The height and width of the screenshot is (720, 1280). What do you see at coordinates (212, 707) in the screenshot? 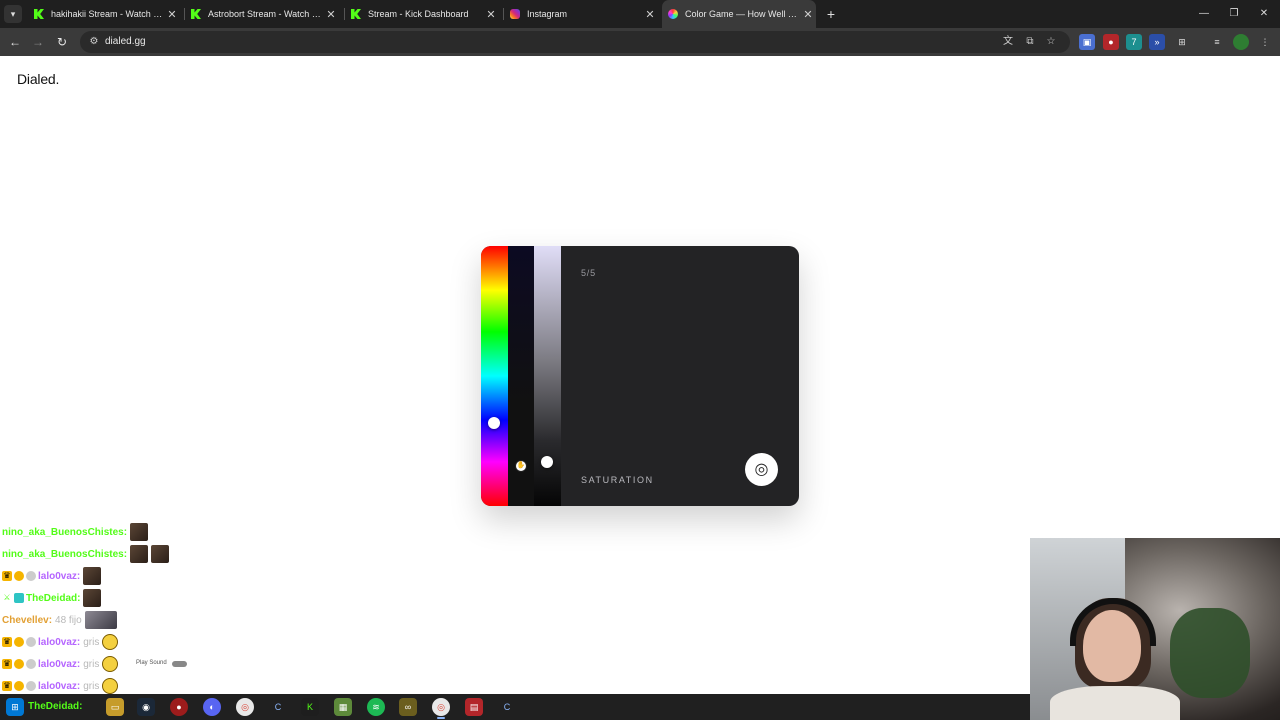
I see `discord-icon: ◐` at bounding box center [212, 707].